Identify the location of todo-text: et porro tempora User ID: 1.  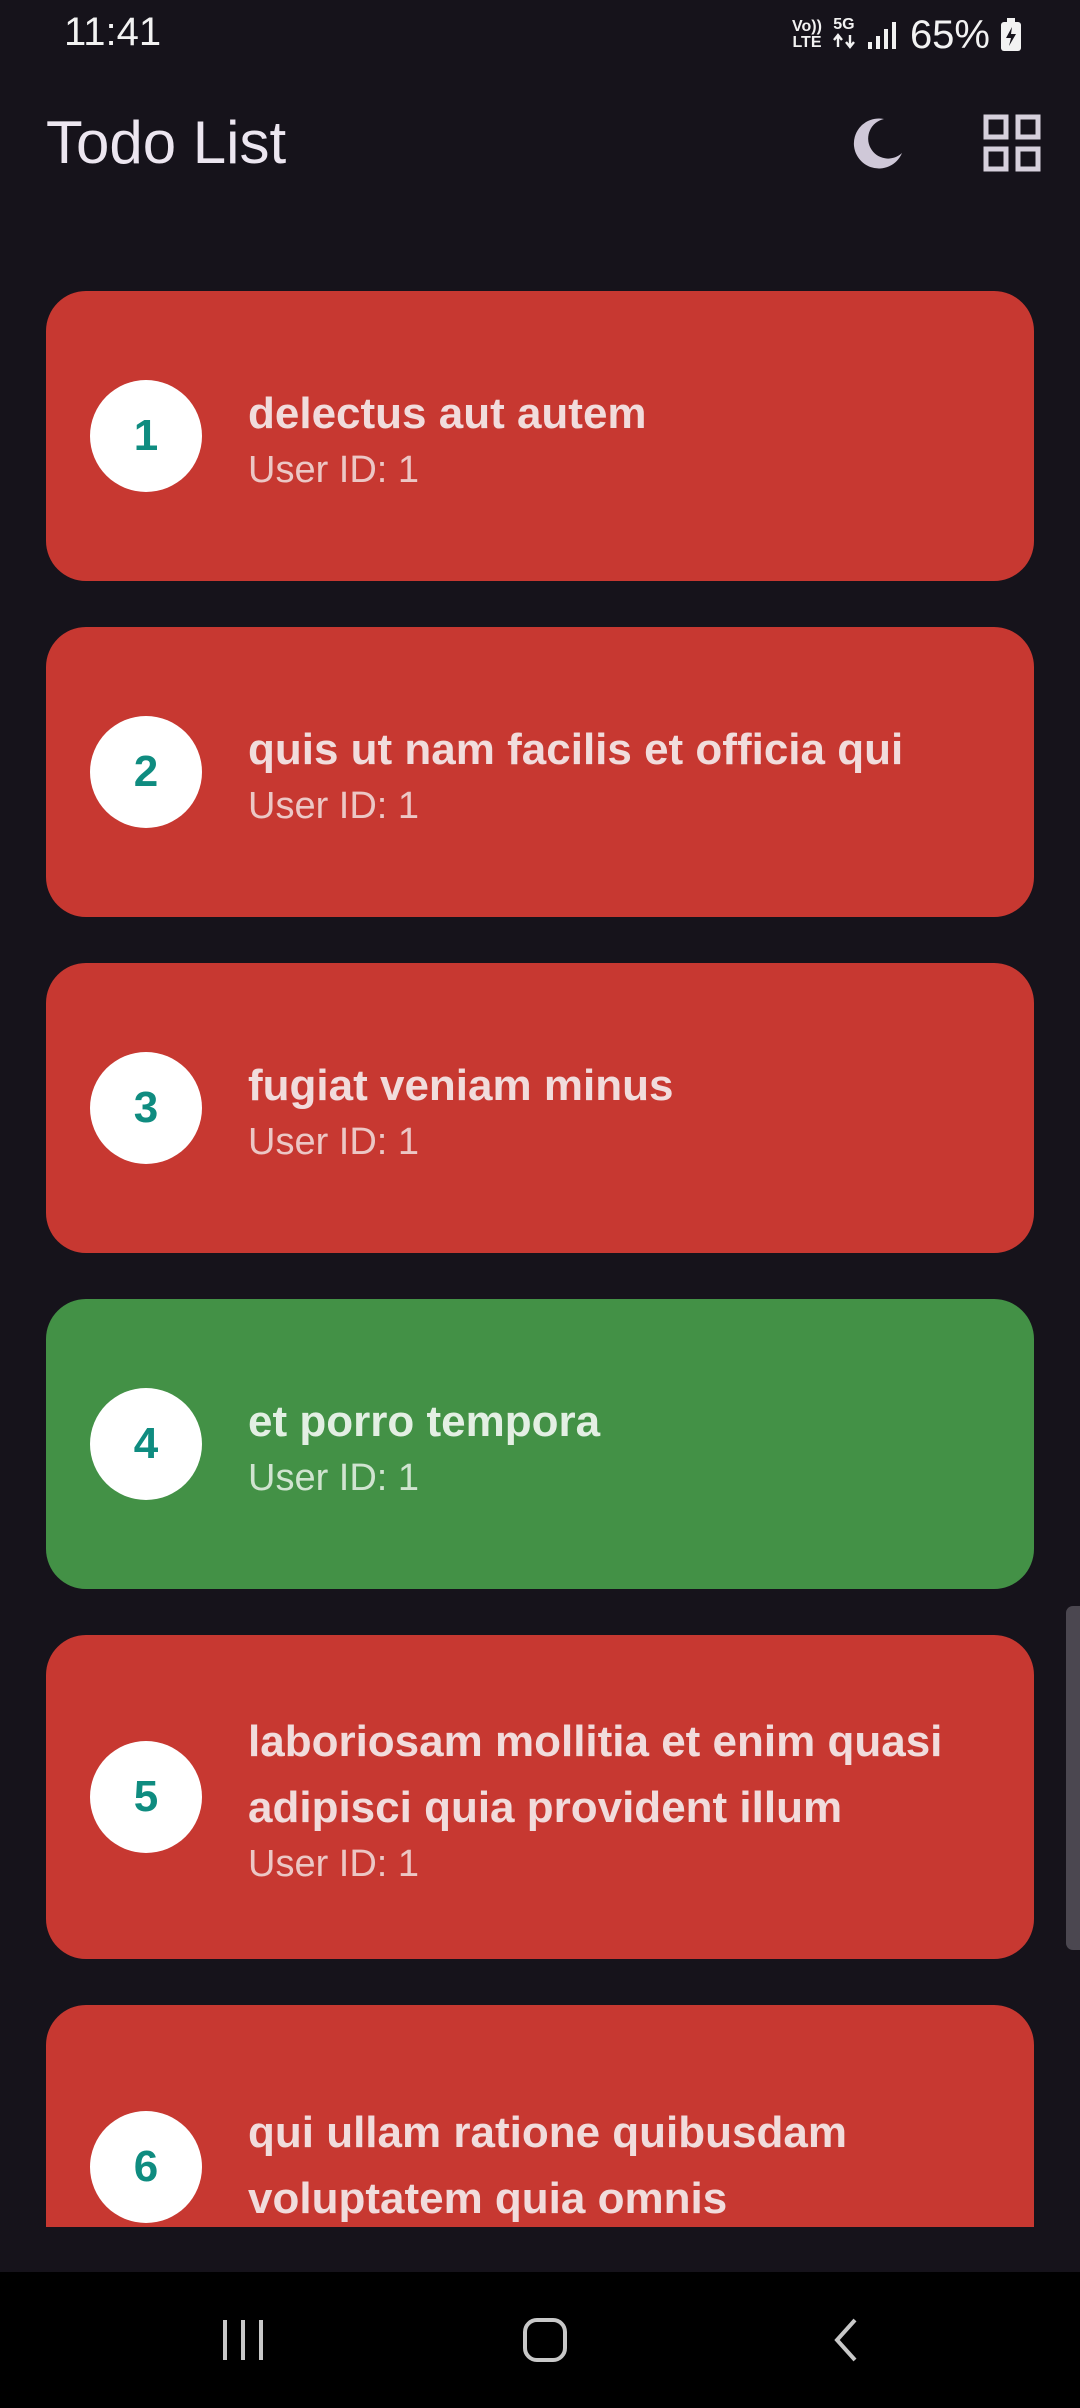
(424, 1444).